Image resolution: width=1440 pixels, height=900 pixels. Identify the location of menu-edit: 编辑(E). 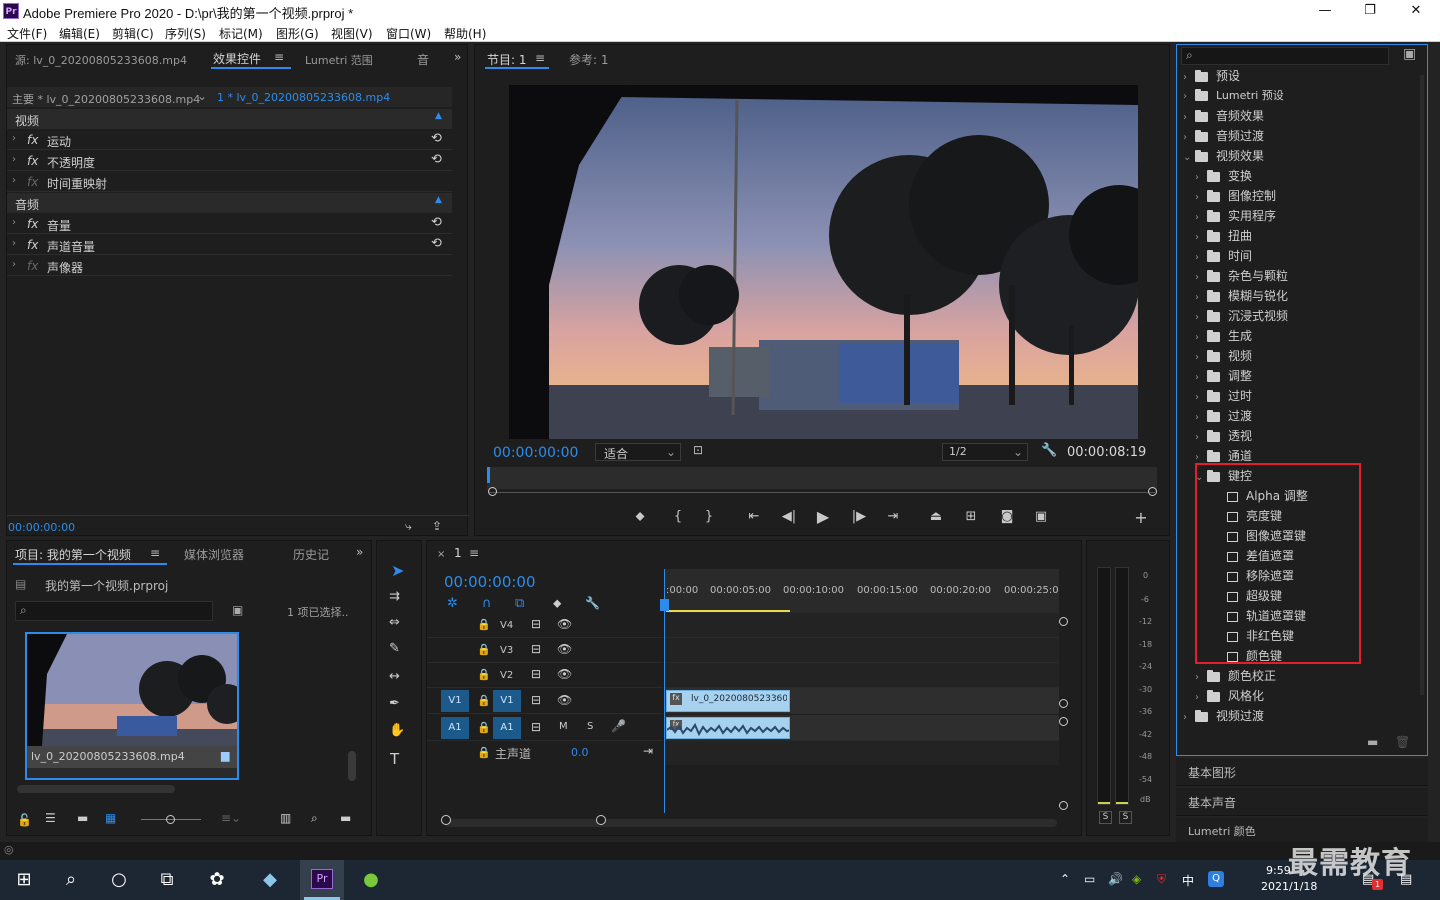
(79, 33).